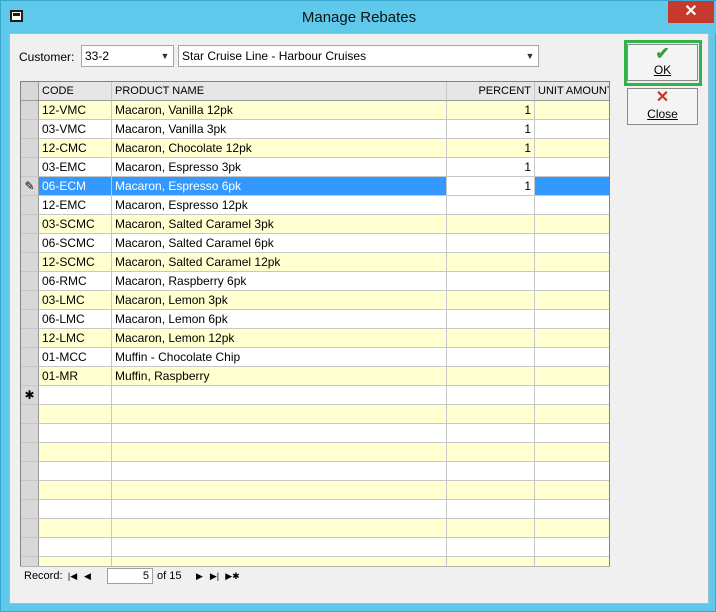  I want to click on cell-code: 06-ECM, so click(75, 186).